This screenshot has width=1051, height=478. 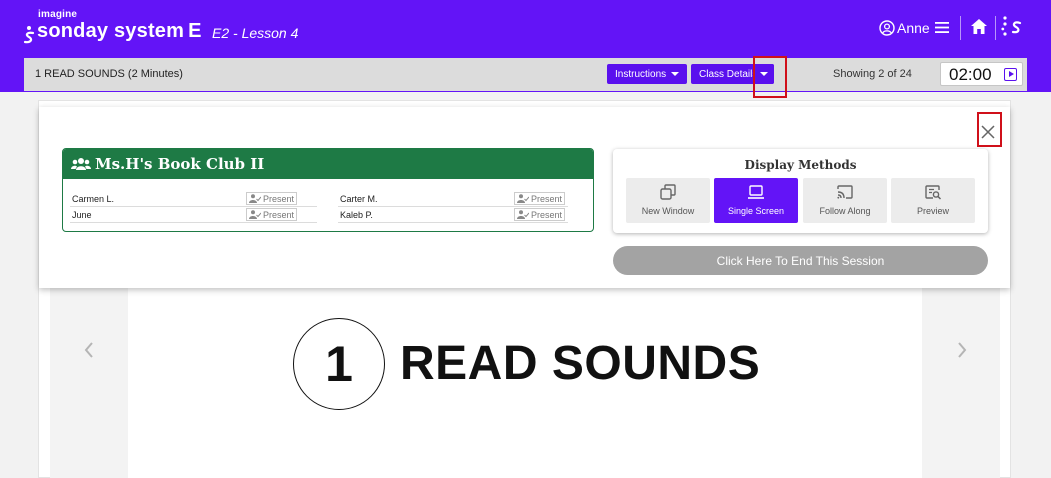 What do you see at coordinates (193, 199) in the screenshot?
I see `student-row: Carmen L. Present` at bounding box center [193, 199].